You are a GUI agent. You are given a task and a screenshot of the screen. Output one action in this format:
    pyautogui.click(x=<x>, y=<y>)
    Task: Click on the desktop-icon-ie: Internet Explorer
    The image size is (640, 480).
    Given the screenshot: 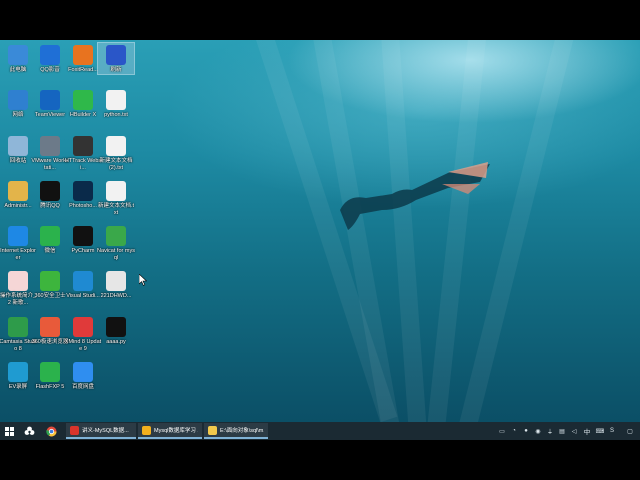 What is the action you would take?
    pyautogui.click(x=18, y=243)
    